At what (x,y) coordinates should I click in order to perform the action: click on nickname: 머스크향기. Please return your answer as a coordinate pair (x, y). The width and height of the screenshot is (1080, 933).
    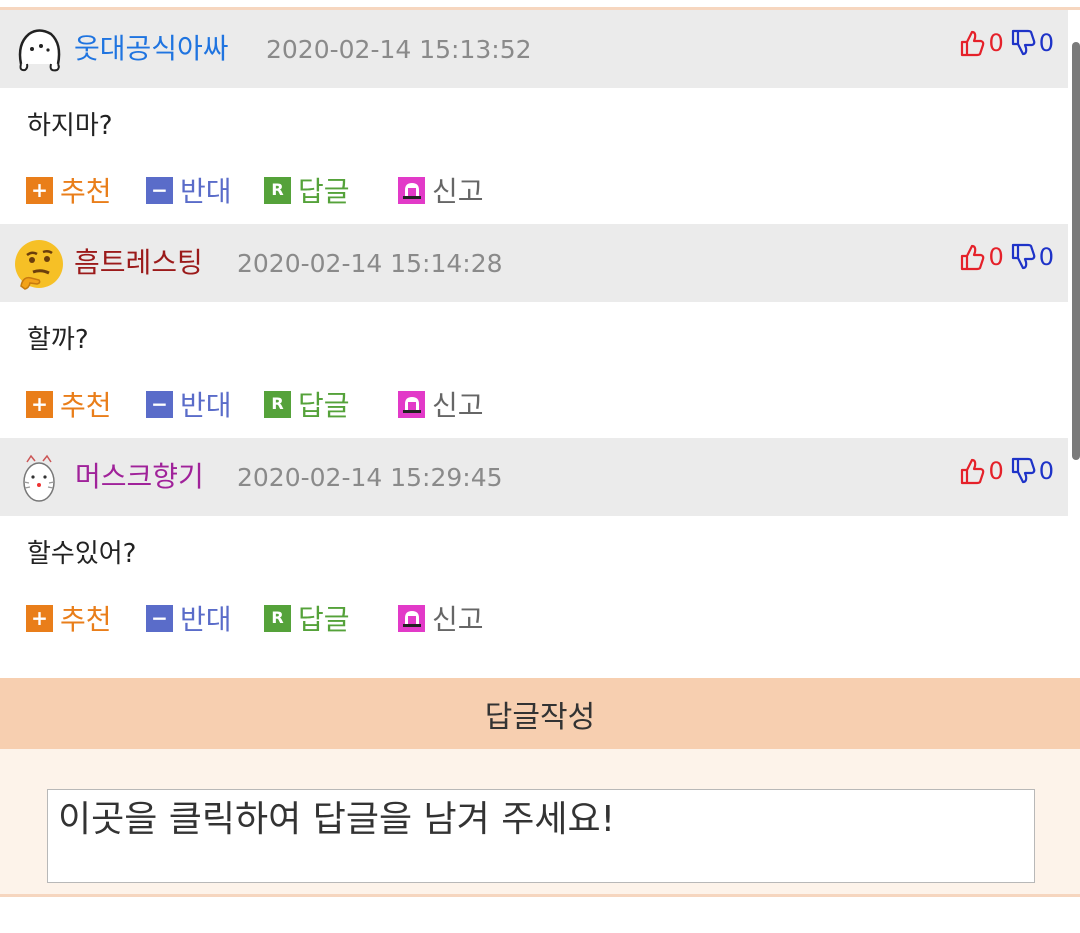
    Looking at the image, I should click on (139, 477).